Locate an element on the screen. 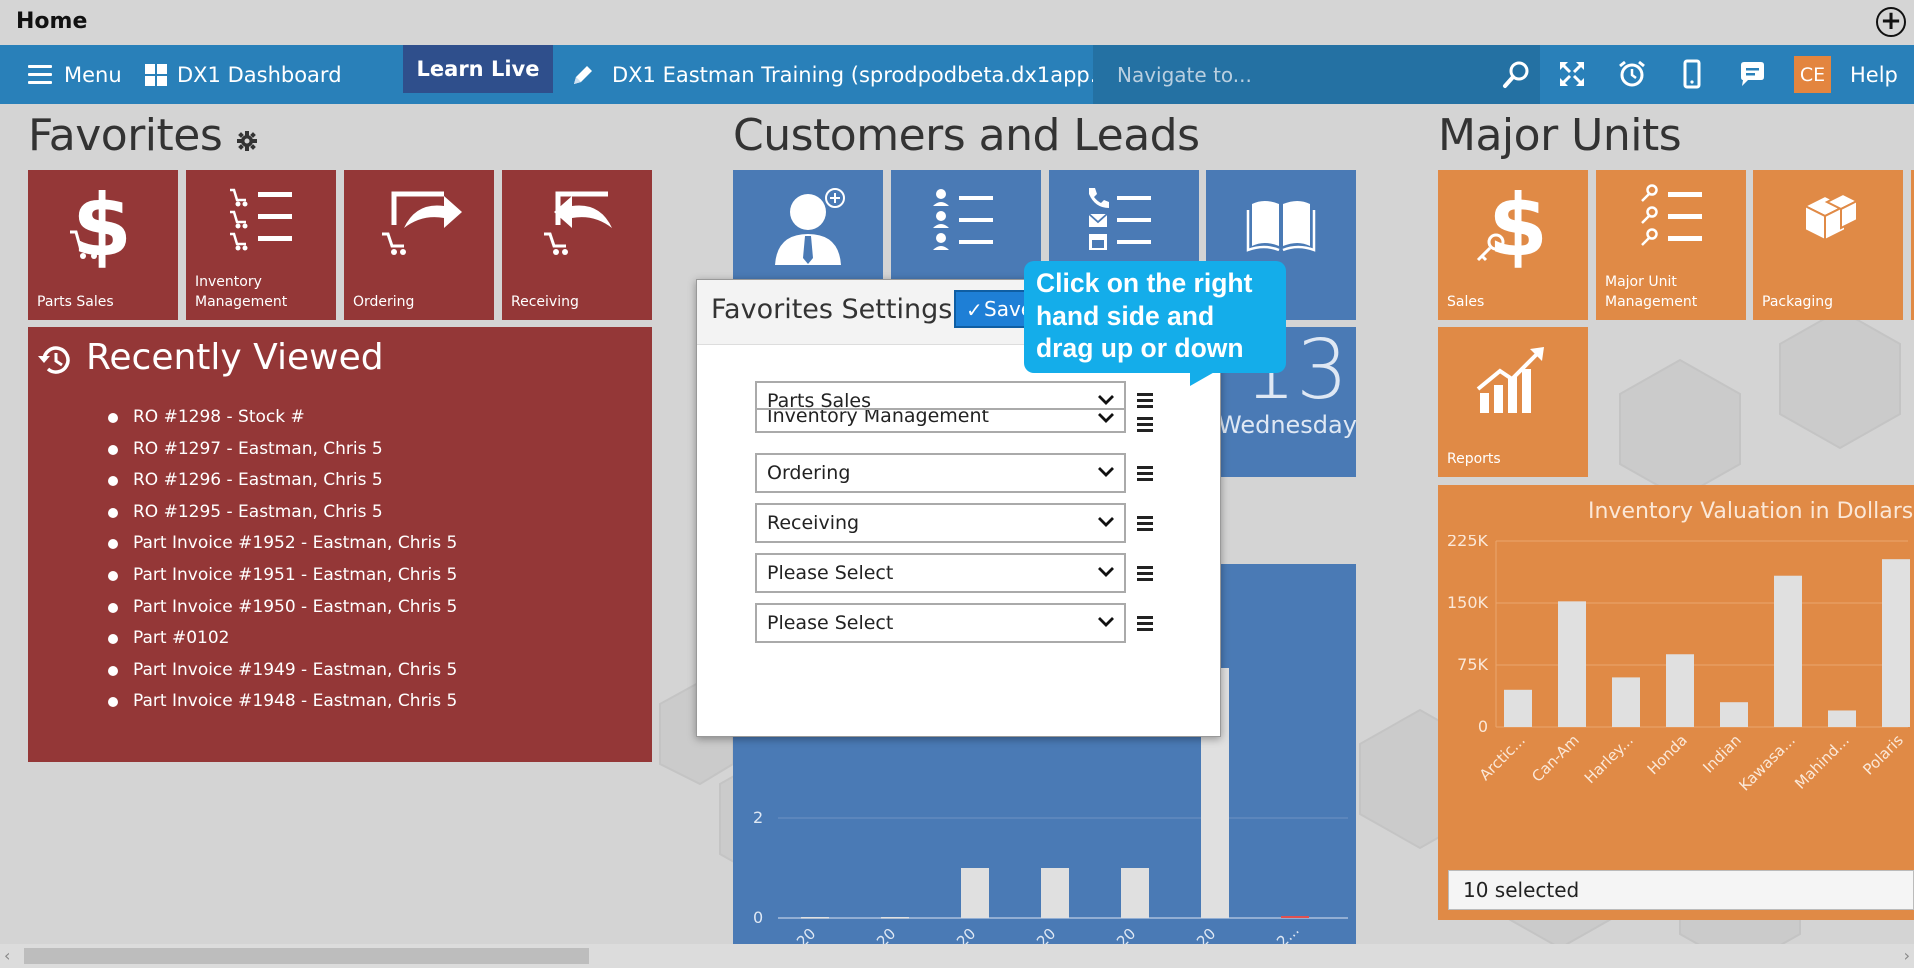  chart-x-label: Polaris is located at coordinates (1883, 755).